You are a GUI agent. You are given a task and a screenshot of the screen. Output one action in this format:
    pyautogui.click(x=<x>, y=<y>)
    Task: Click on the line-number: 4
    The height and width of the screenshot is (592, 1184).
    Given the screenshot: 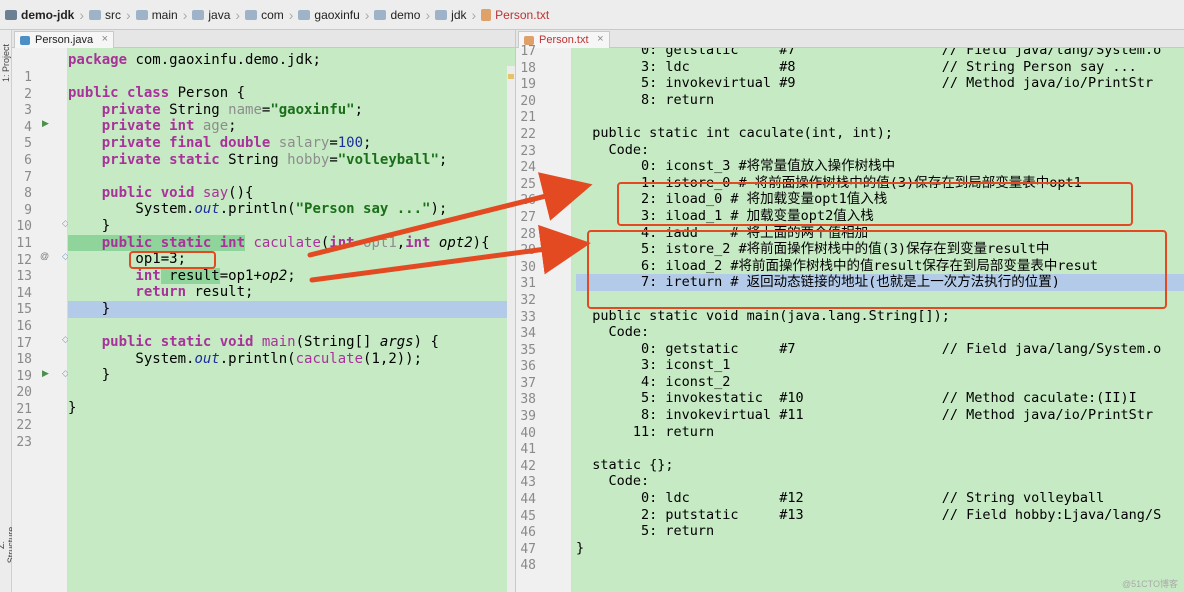 What is the action you would take?
    pyautogui.click(x=28, y=127)
    